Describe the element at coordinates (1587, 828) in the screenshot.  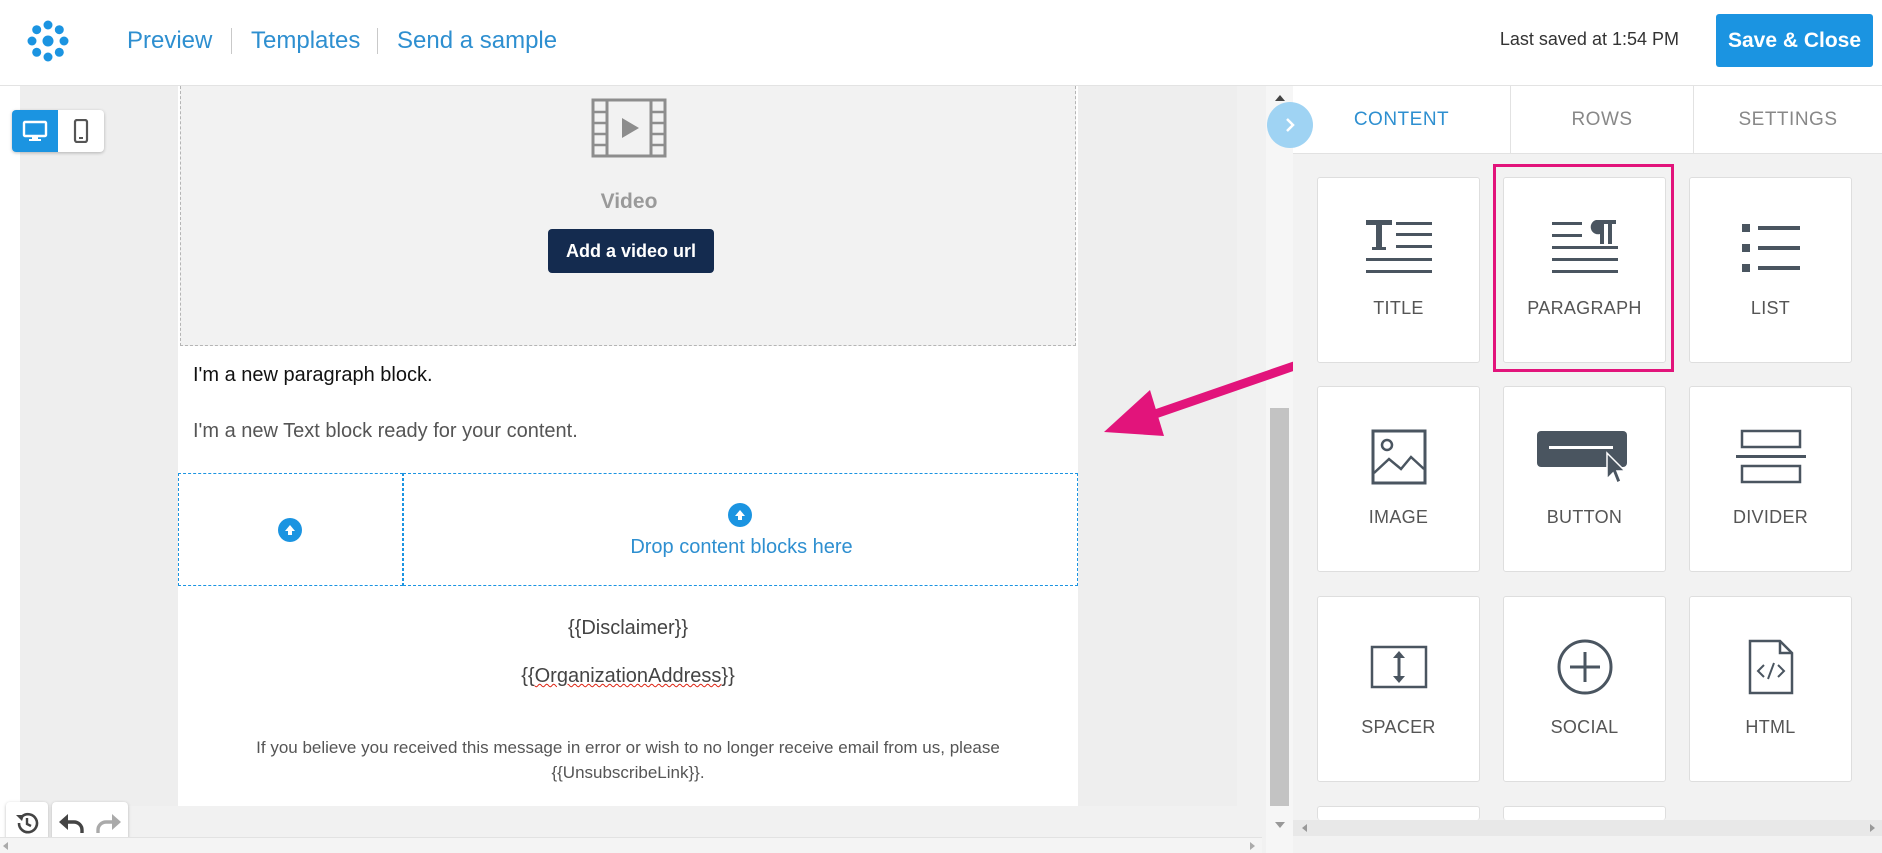
I see `sidebar-horizontal-scrollbar` at that location.